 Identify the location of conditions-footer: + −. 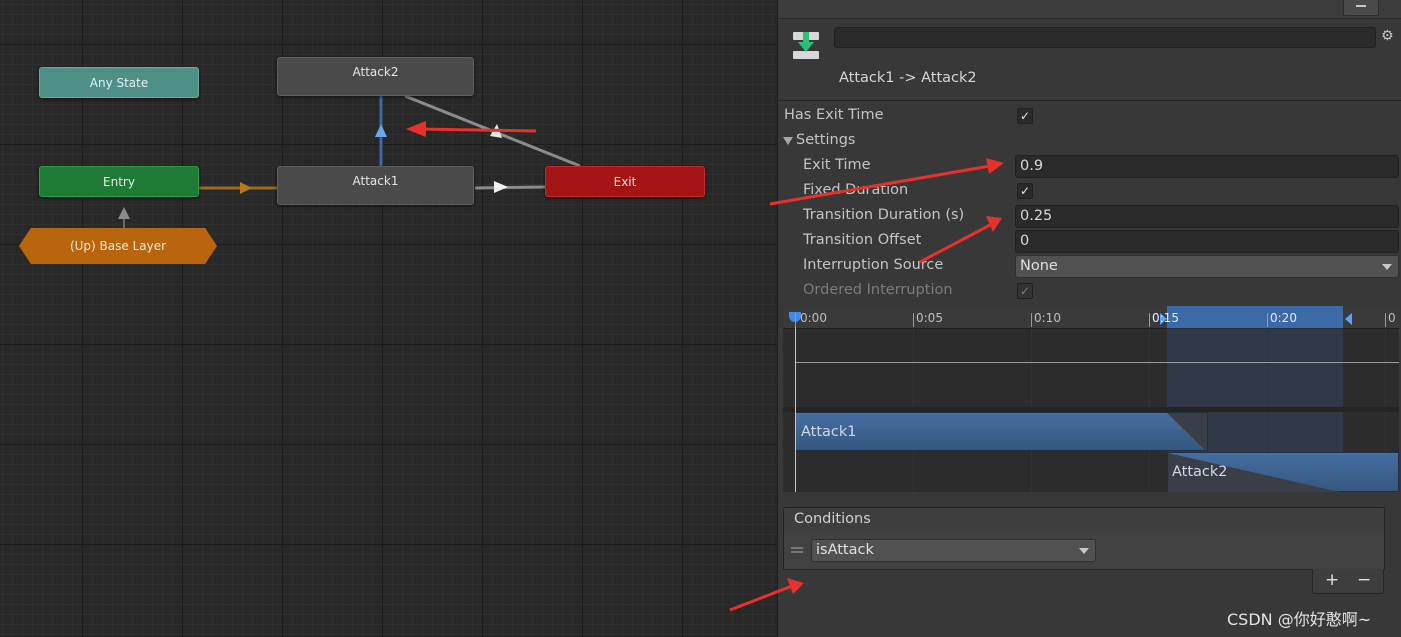
(1348, 581).